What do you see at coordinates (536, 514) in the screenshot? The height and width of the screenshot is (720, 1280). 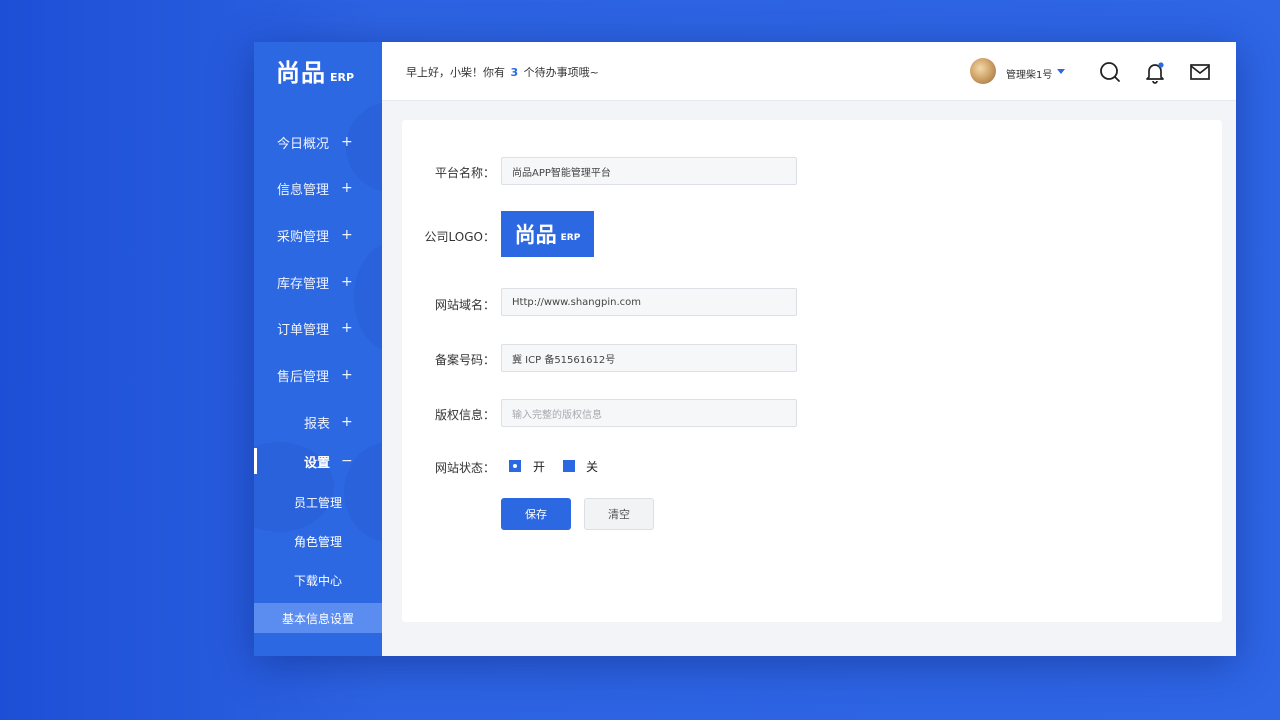 I see `save-button: 保存` at bounding box center [536, 514].